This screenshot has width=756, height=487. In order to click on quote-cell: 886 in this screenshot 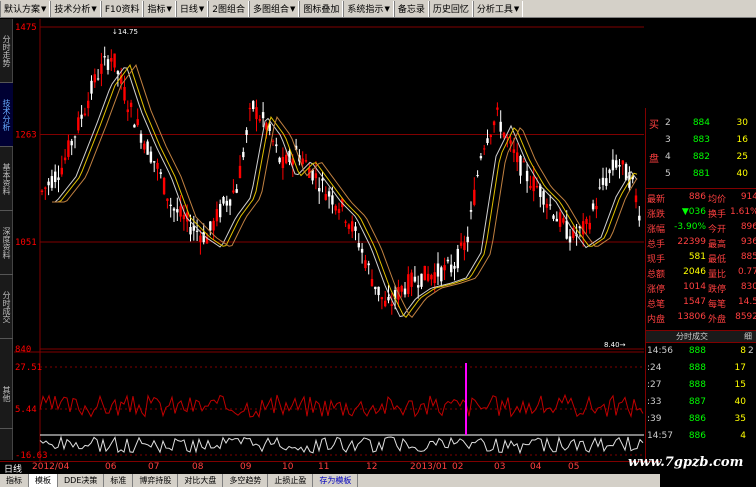, I will do `click(697, 197)`.